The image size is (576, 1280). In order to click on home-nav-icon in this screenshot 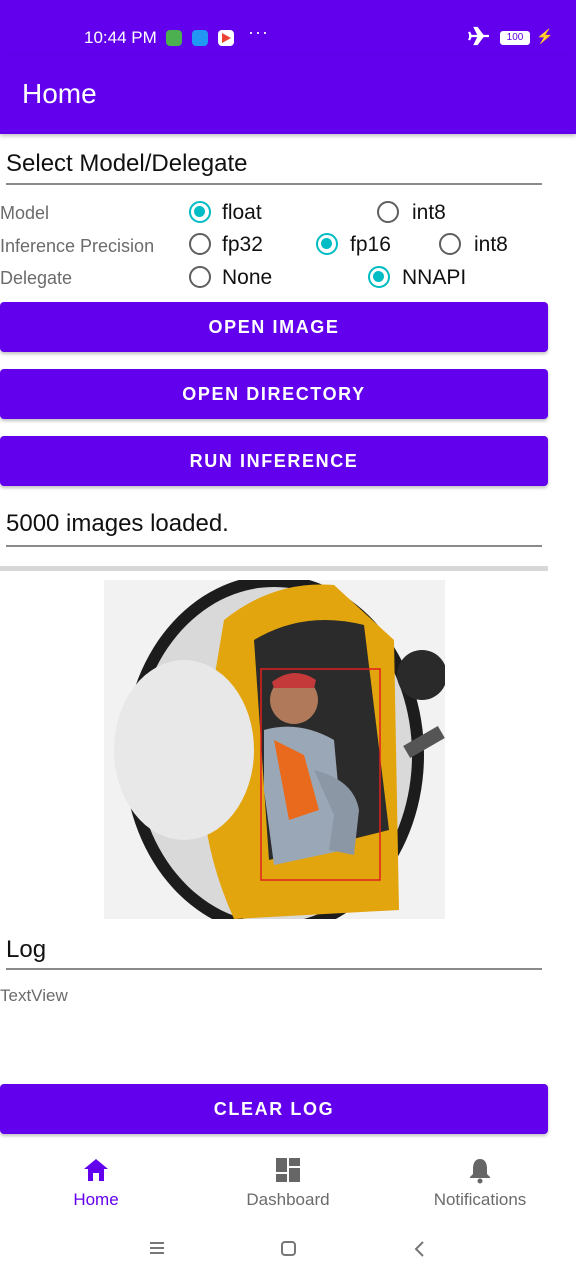, I will do `click(289, 1249)`.